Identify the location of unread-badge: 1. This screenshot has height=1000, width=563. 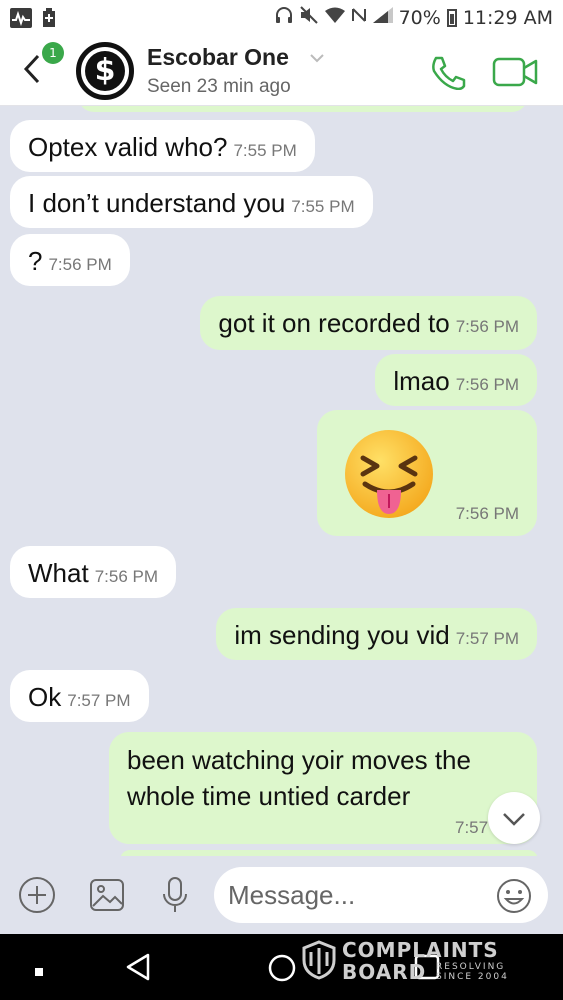
(53, 53).